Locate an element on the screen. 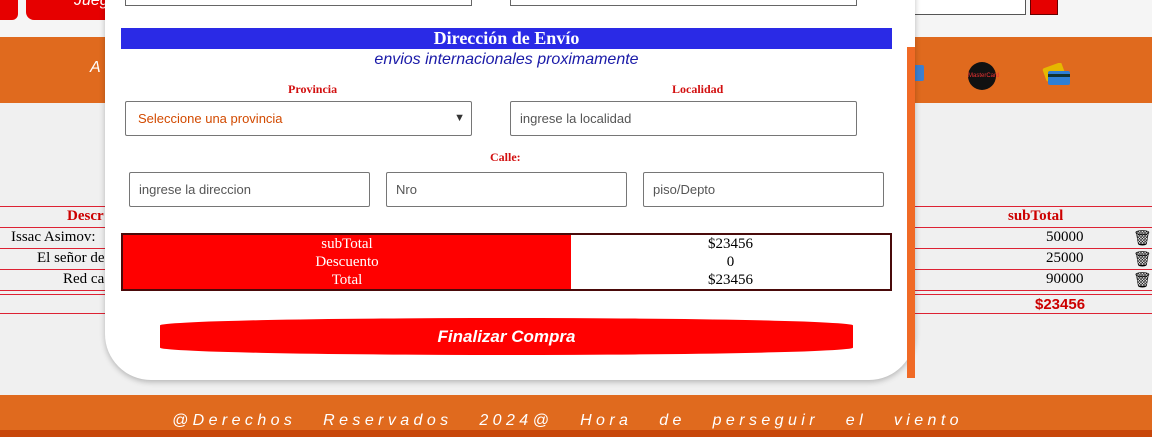 The height and width of the screenshot is (437, 1152). locality-label: Localidad is located at coordinates (698, 89).